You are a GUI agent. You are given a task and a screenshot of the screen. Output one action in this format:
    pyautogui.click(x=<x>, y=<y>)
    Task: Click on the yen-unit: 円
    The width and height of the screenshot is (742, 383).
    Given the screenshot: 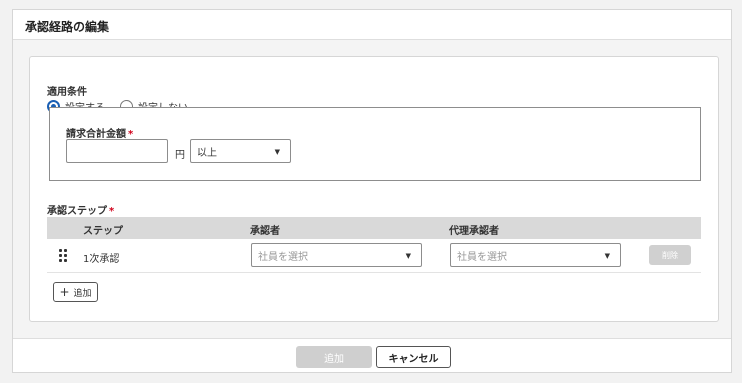 What is the action you would take?
    pyautogui.click(x=180, y=155)
    